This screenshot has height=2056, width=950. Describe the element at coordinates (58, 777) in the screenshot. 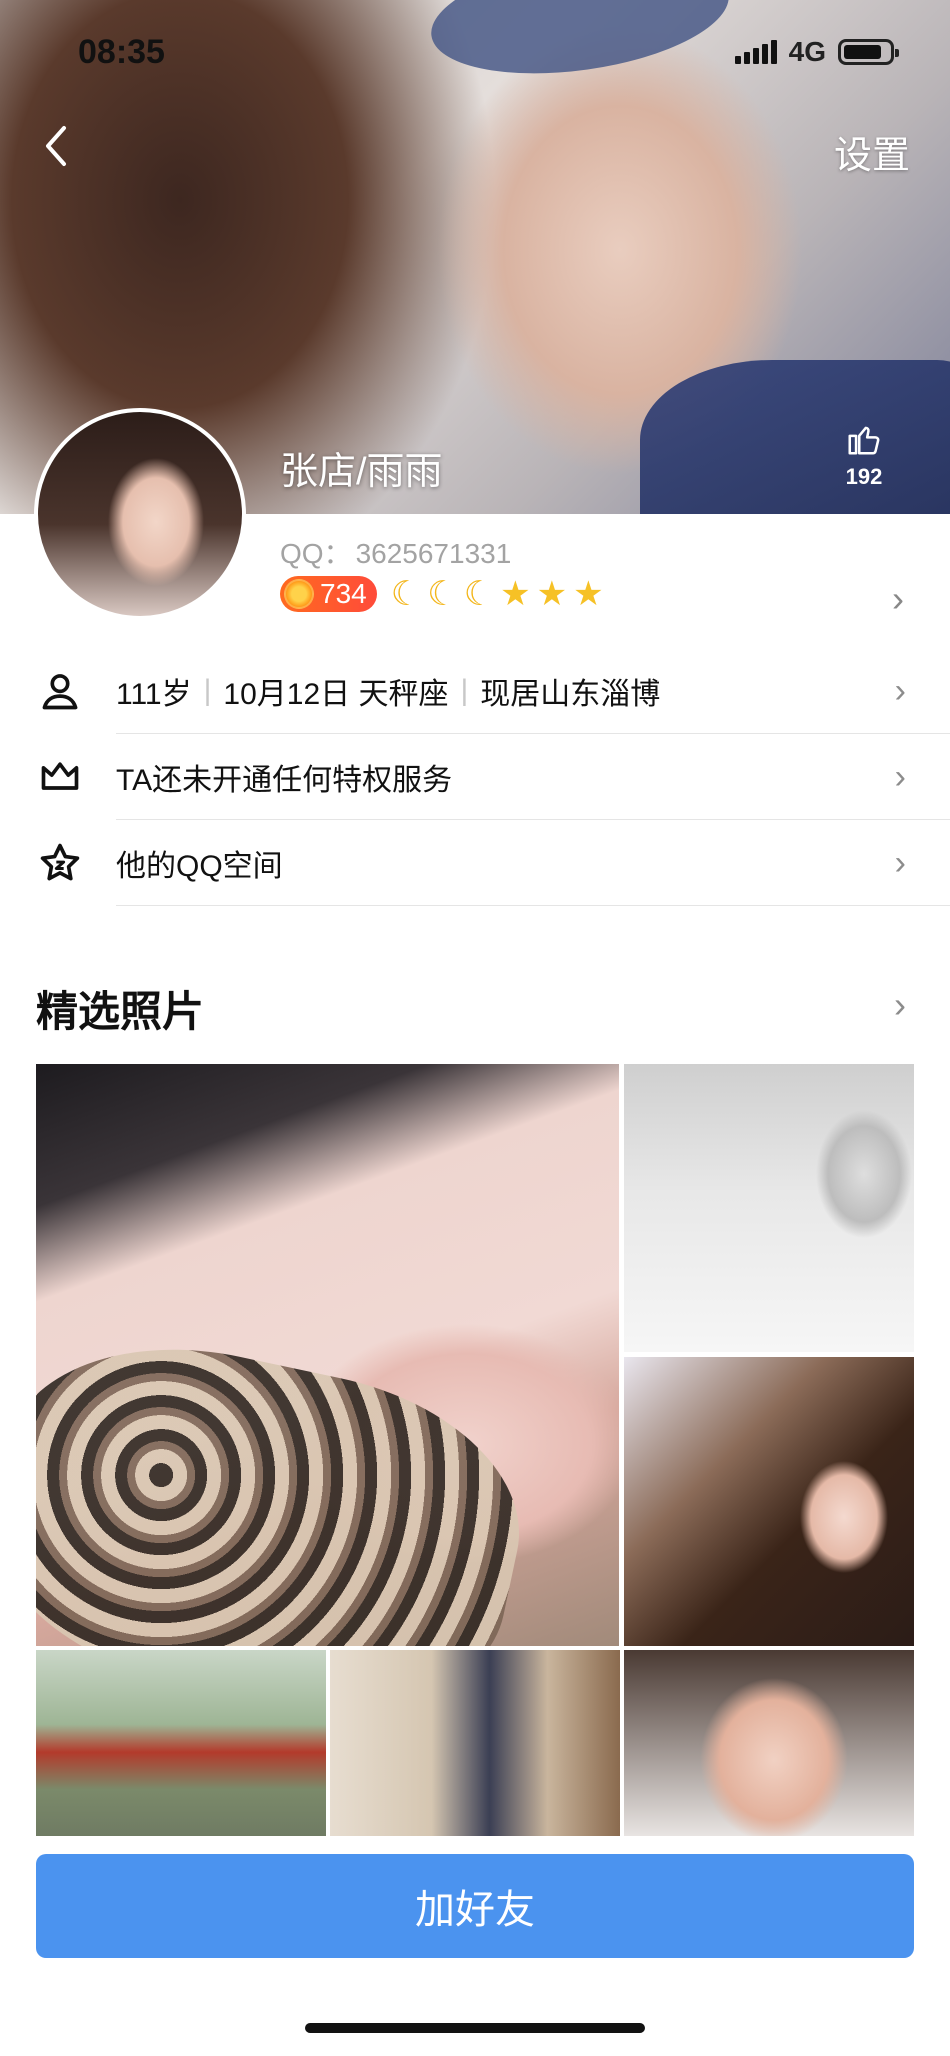

I see `crown-icon` at that location.